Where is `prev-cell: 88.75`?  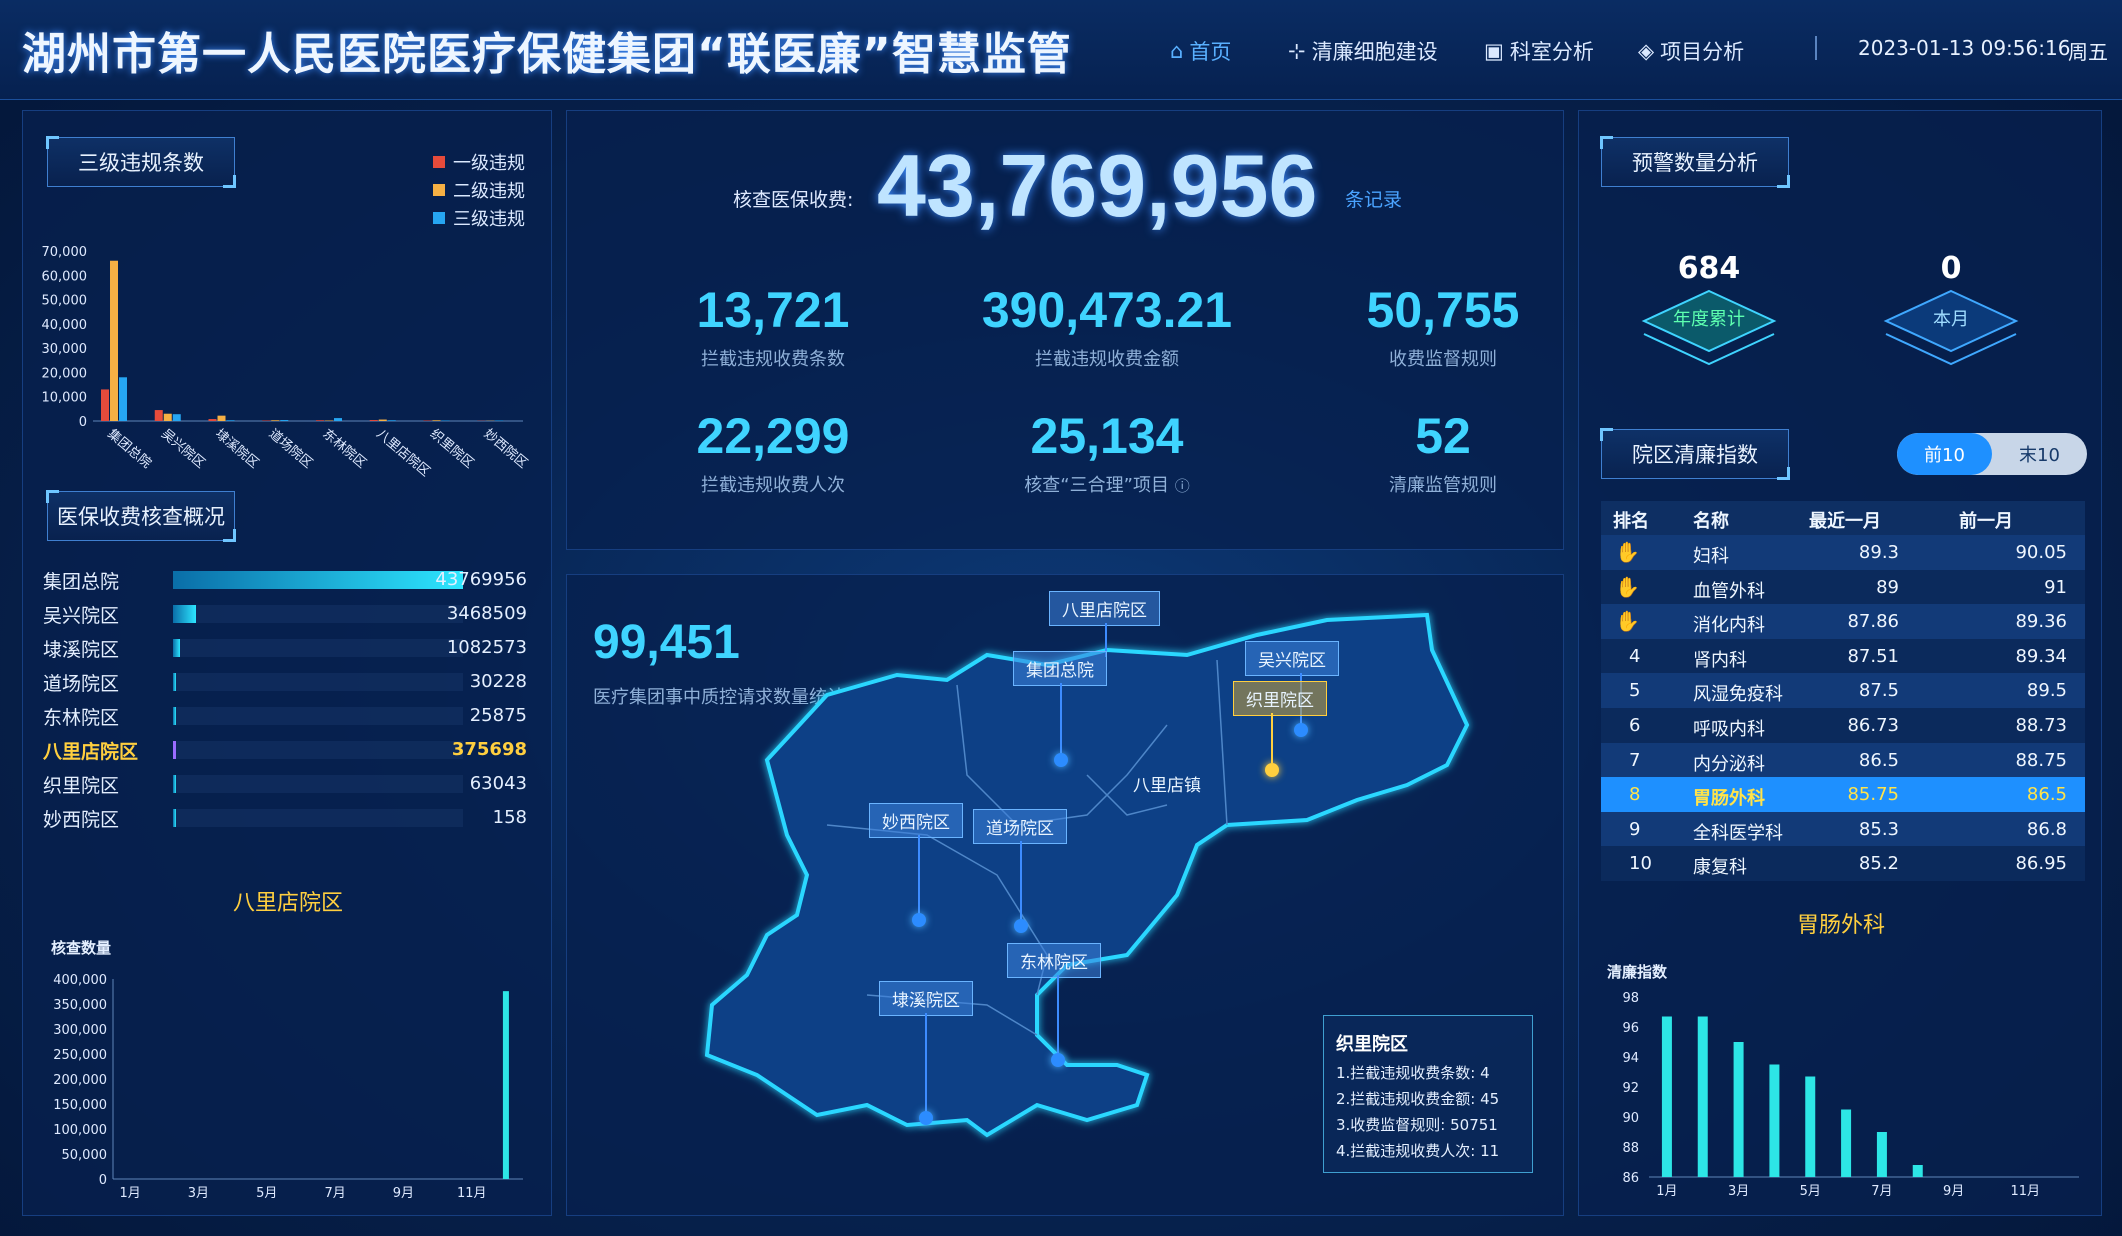 prev-cell: 88.75 is located at coordinates (2041, 760).